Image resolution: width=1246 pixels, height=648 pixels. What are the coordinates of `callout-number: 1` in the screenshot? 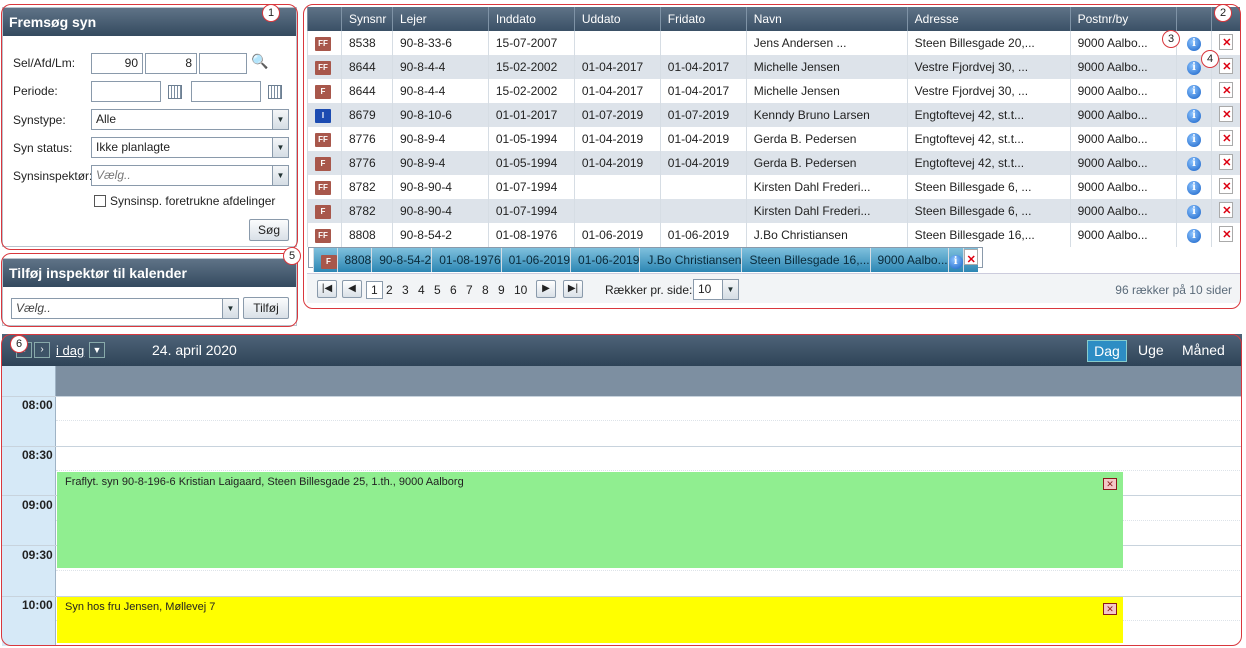 It's located at (271, 13).